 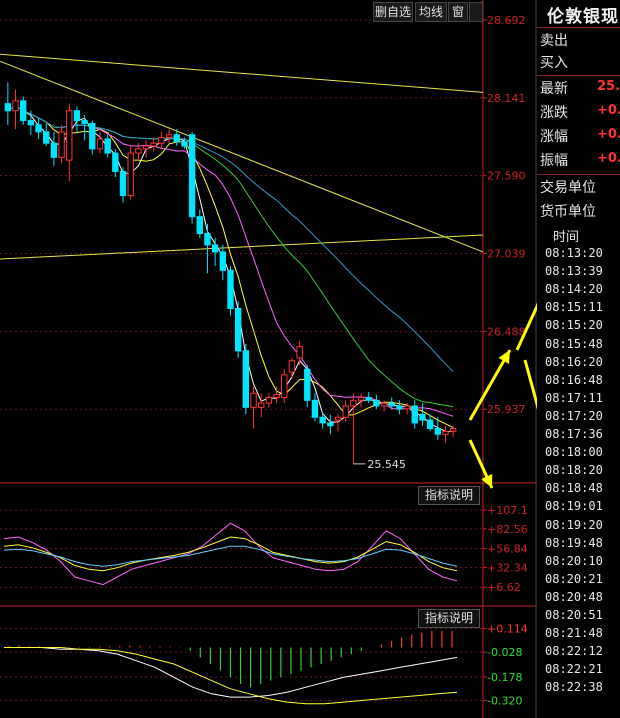 I want to click on time-header: 时间, so click(x=566, y=237).